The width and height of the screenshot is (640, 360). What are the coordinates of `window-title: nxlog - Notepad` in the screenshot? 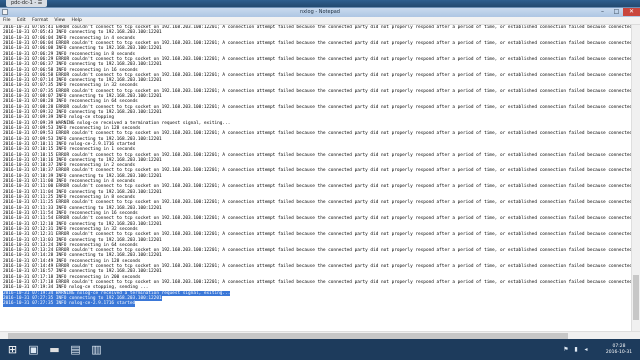 It's located at (320, 12).